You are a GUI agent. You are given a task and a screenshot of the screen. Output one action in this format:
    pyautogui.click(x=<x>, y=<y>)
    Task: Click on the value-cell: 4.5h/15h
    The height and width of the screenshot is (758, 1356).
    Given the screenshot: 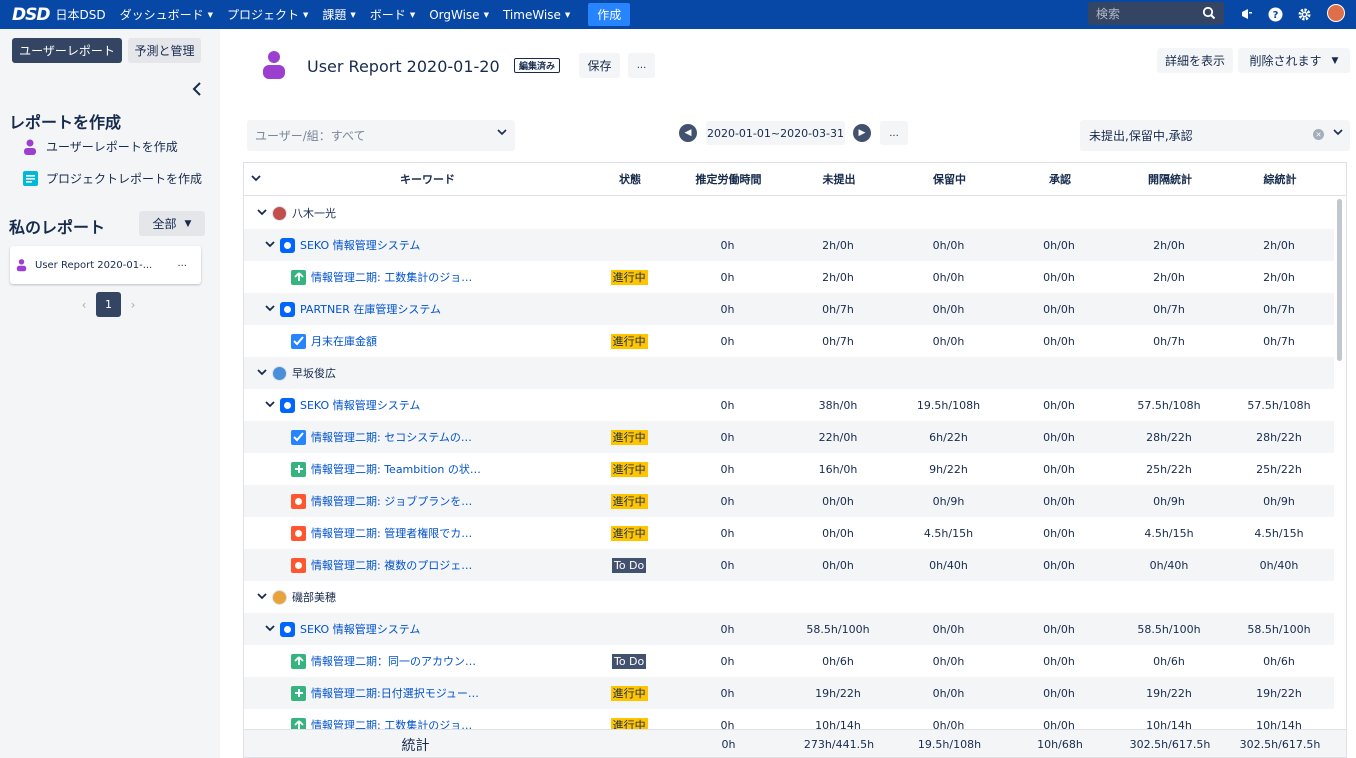 What is the action you would take?
    pyautogui.click(x=948, y=533)
    